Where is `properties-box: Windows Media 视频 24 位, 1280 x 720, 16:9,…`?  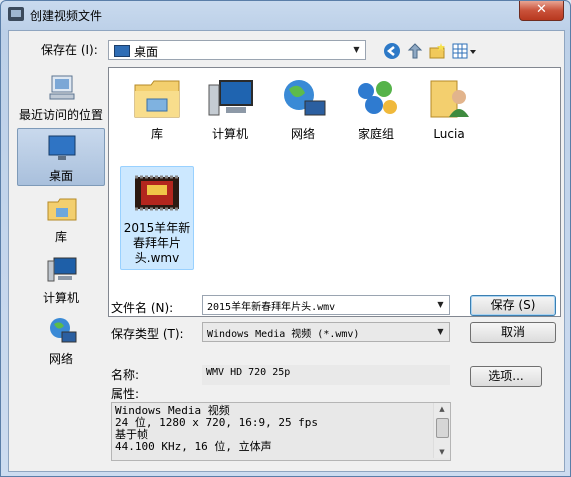 properties-box: Windows Media 视频 24 位, 1280 x 720, 16:9,… is located at coordinates (281, 431).